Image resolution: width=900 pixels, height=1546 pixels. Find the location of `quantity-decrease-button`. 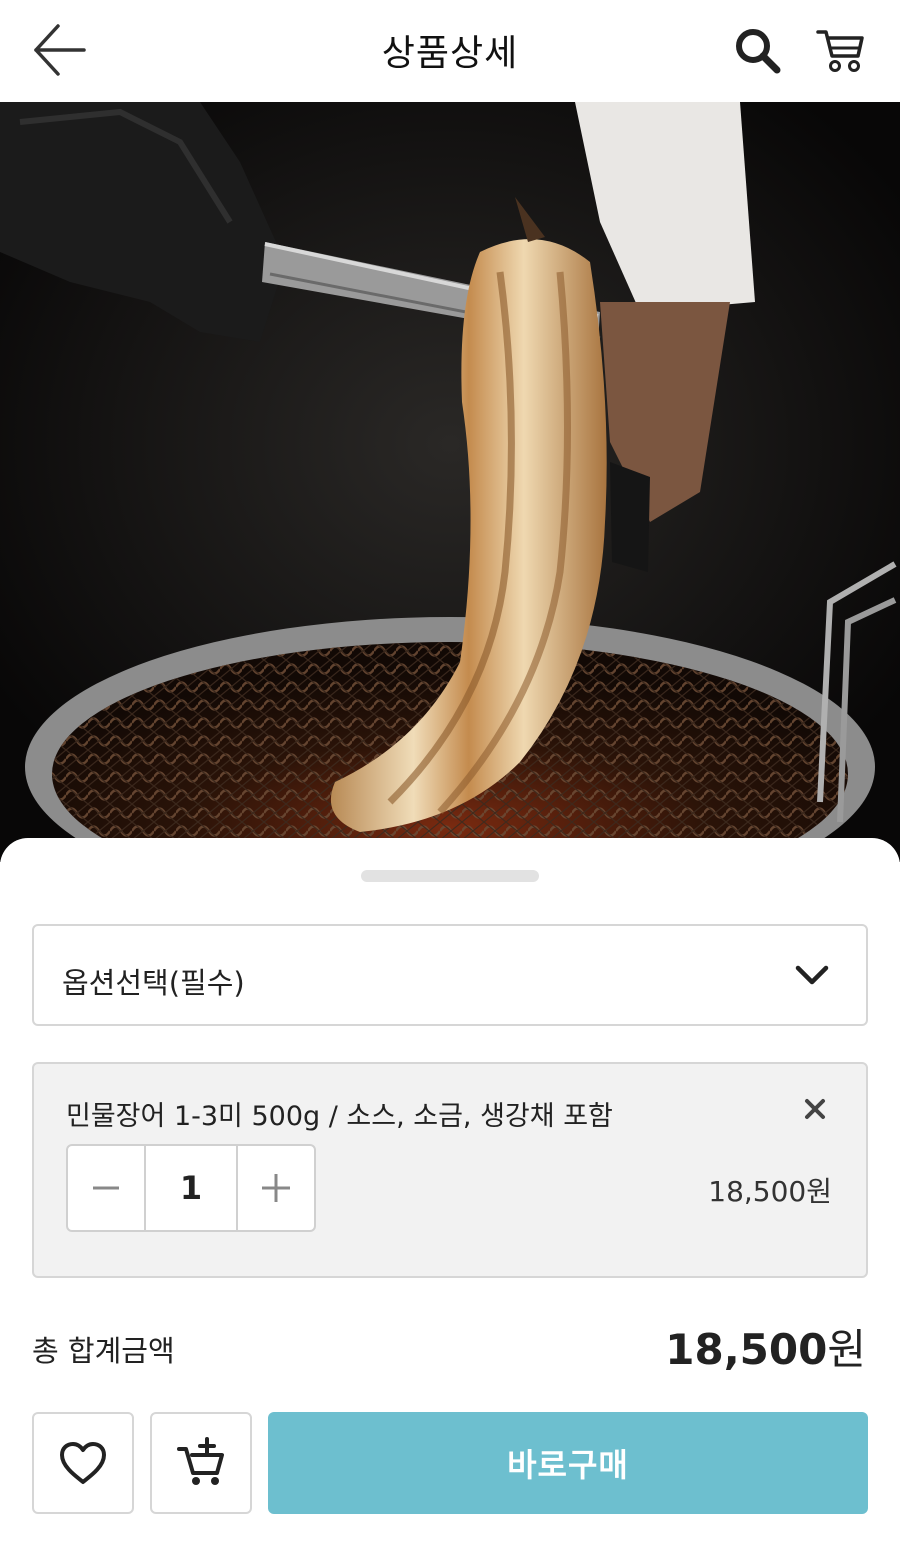

quantity-decrease-button is located at coordinates (107, 1188).